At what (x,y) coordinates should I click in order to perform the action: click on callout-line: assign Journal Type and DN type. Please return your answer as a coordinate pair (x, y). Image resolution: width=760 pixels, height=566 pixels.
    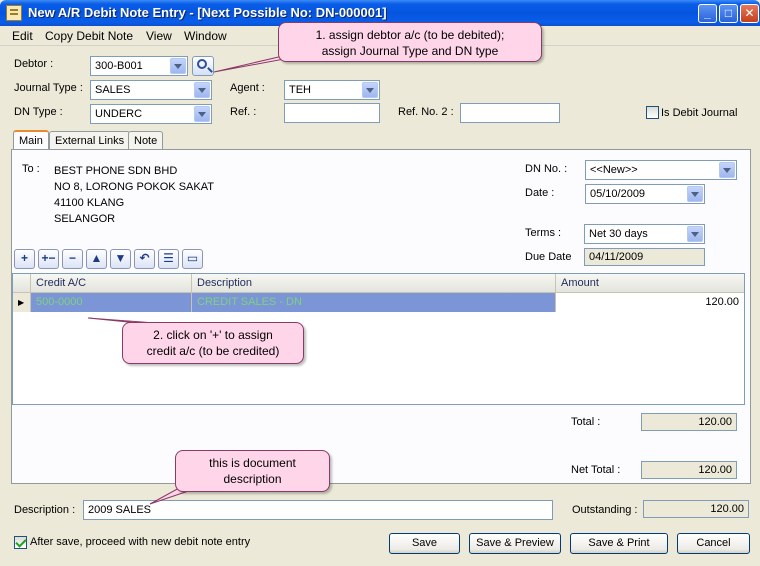
    Looking at the image, I should click on (410, 51).